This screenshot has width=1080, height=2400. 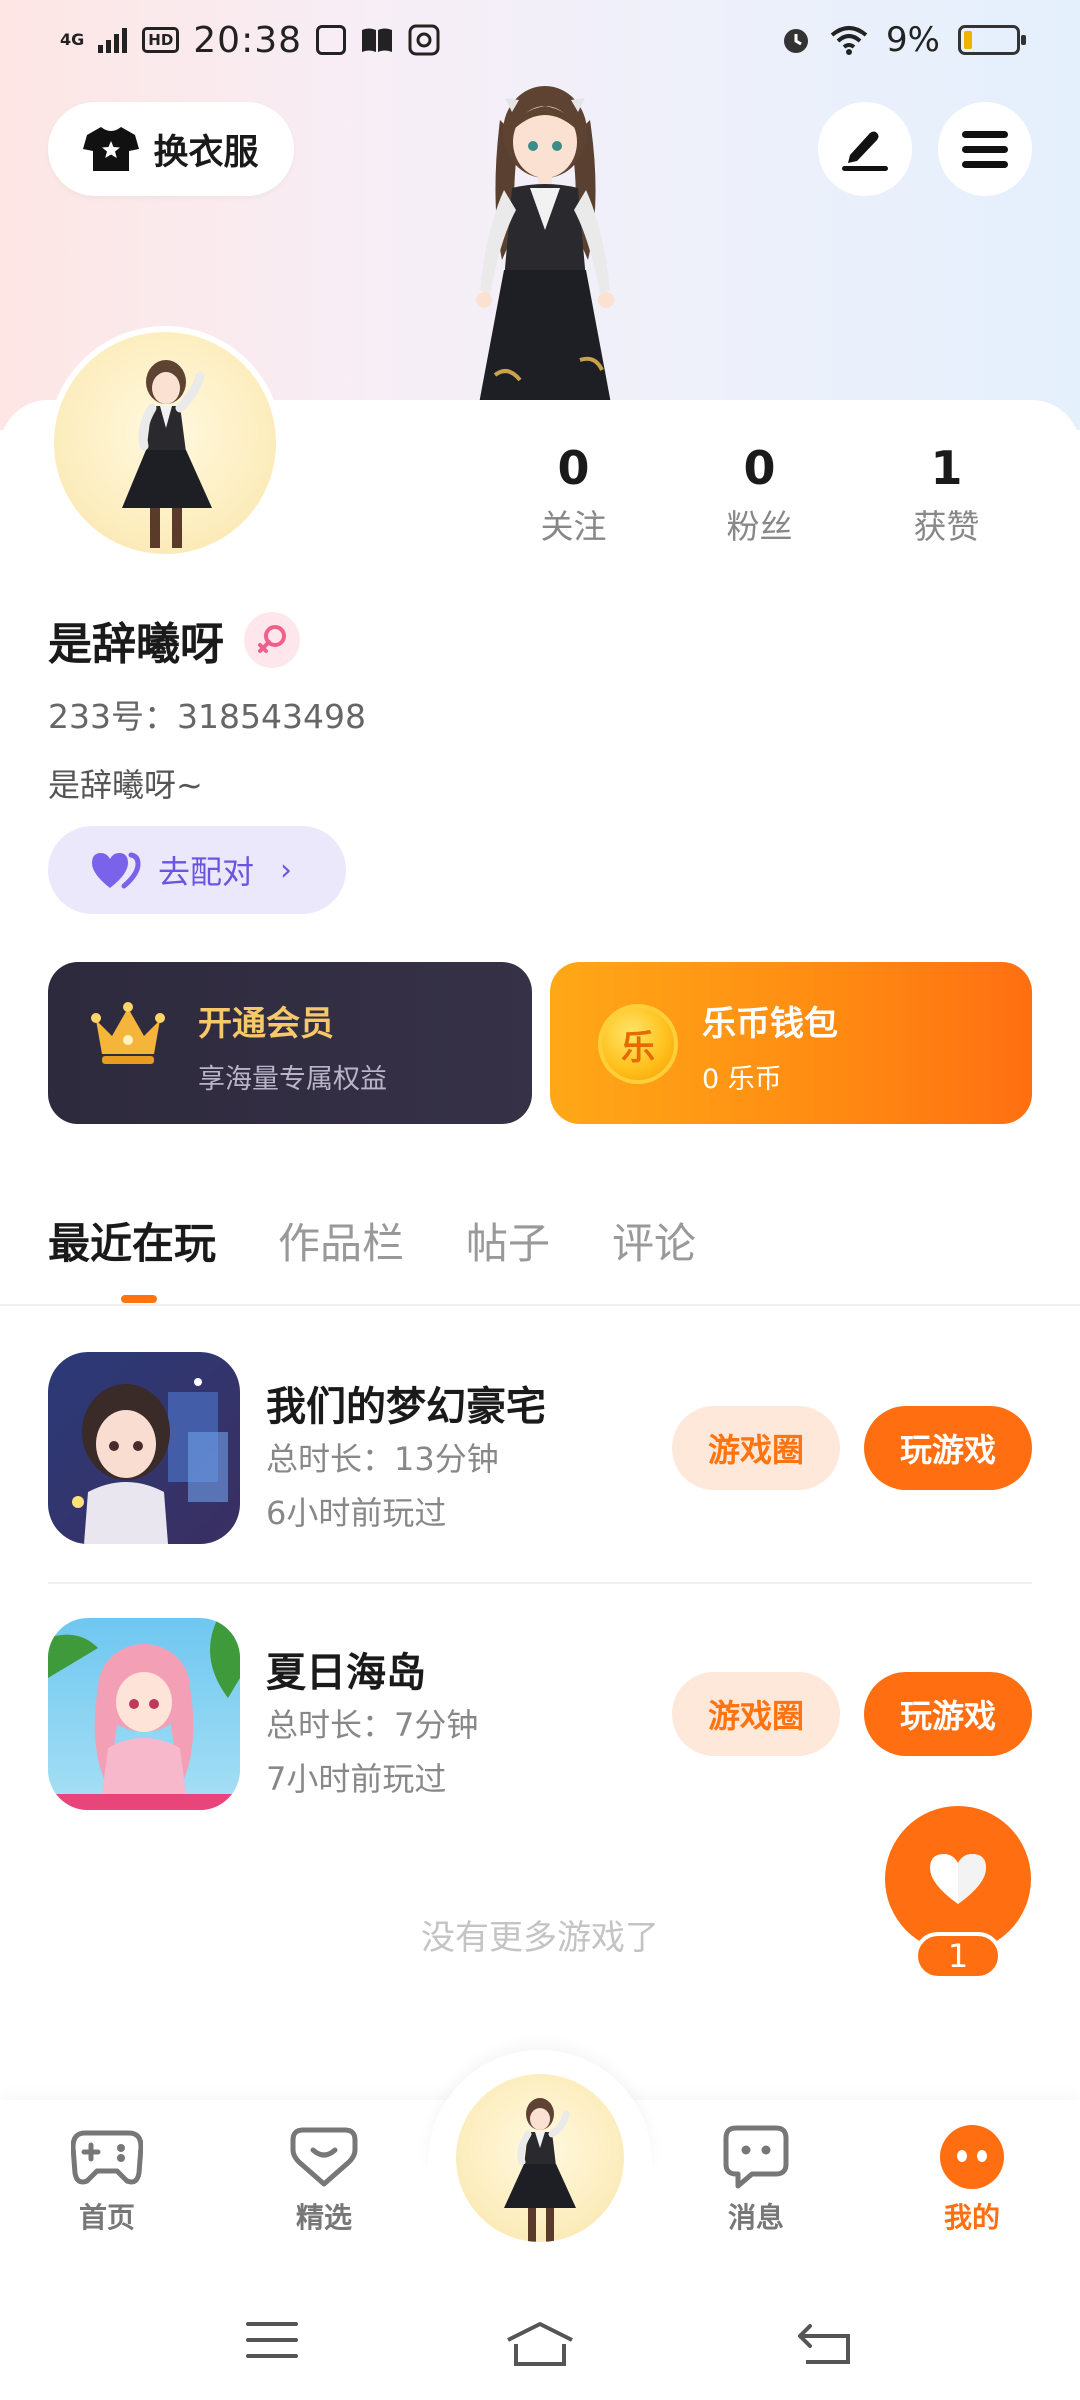 I want to click on stat-fans: 0 粉丝, so click(x=759, y=494).